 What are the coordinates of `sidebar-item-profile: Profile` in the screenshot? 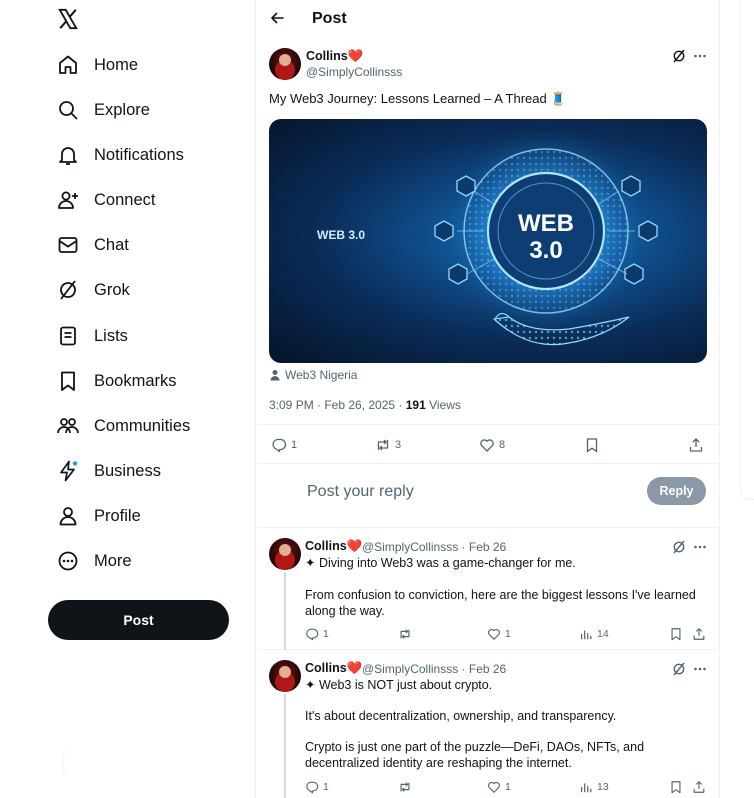 It's located at (98, 516).